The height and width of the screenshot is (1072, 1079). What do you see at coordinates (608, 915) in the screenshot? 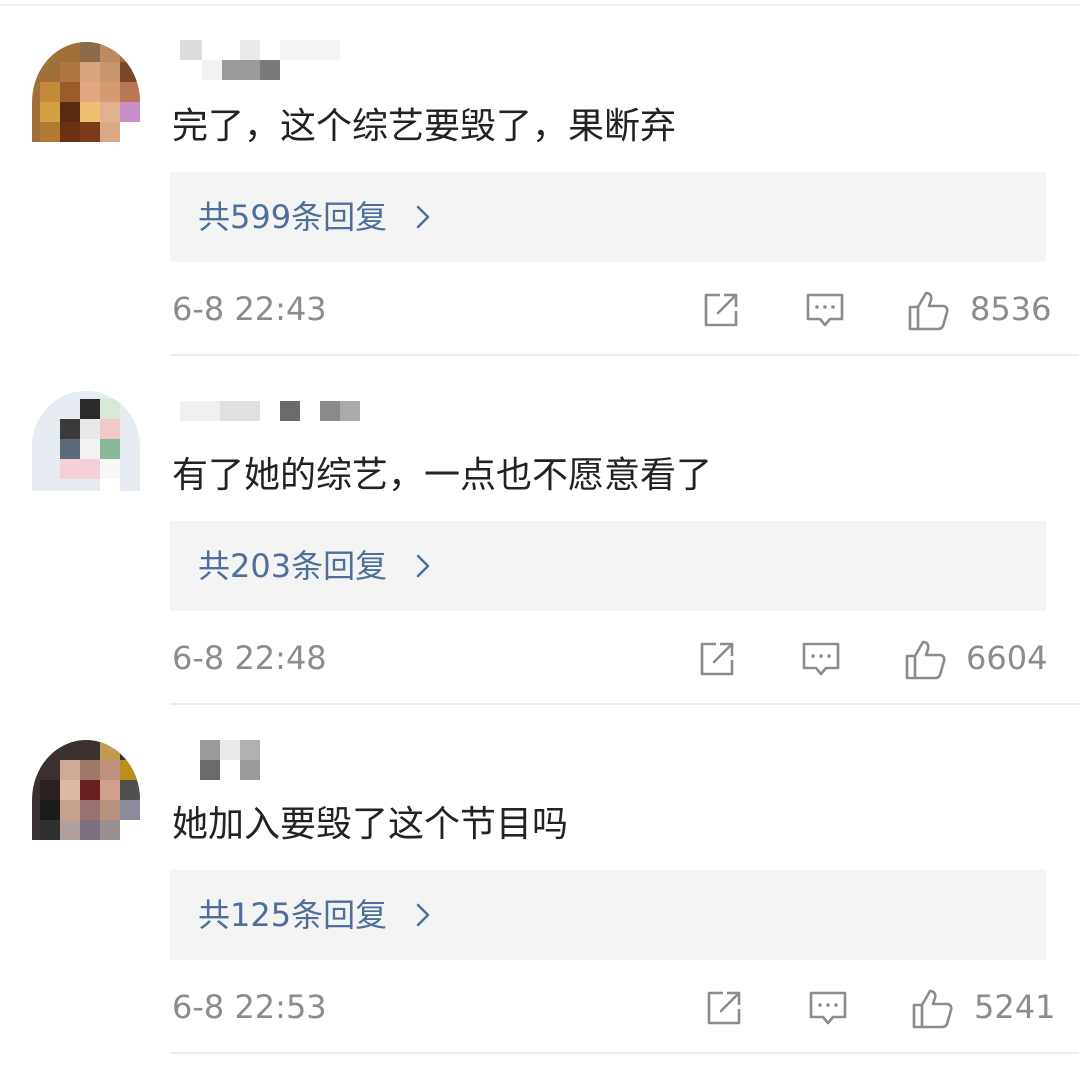
I see `replies-link: 共125条回复` at bounding box center [608, 915].